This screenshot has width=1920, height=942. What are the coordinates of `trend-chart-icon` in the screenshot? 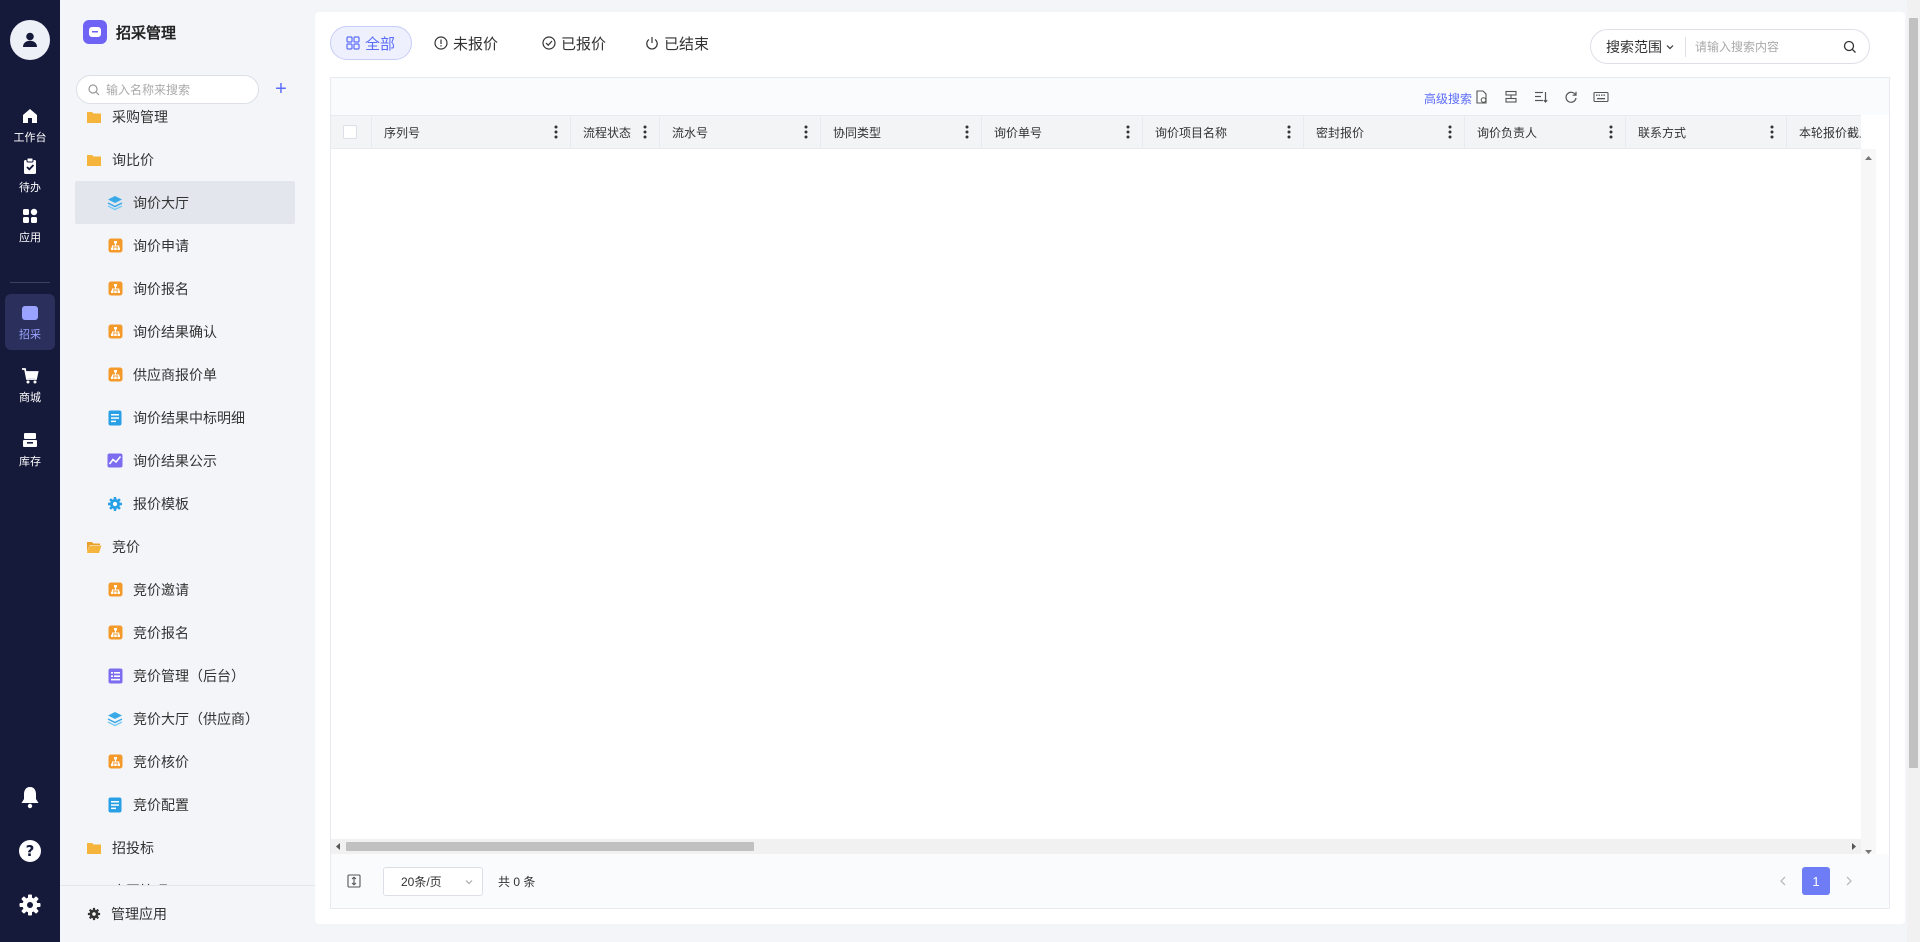 It's located at (115, 461).